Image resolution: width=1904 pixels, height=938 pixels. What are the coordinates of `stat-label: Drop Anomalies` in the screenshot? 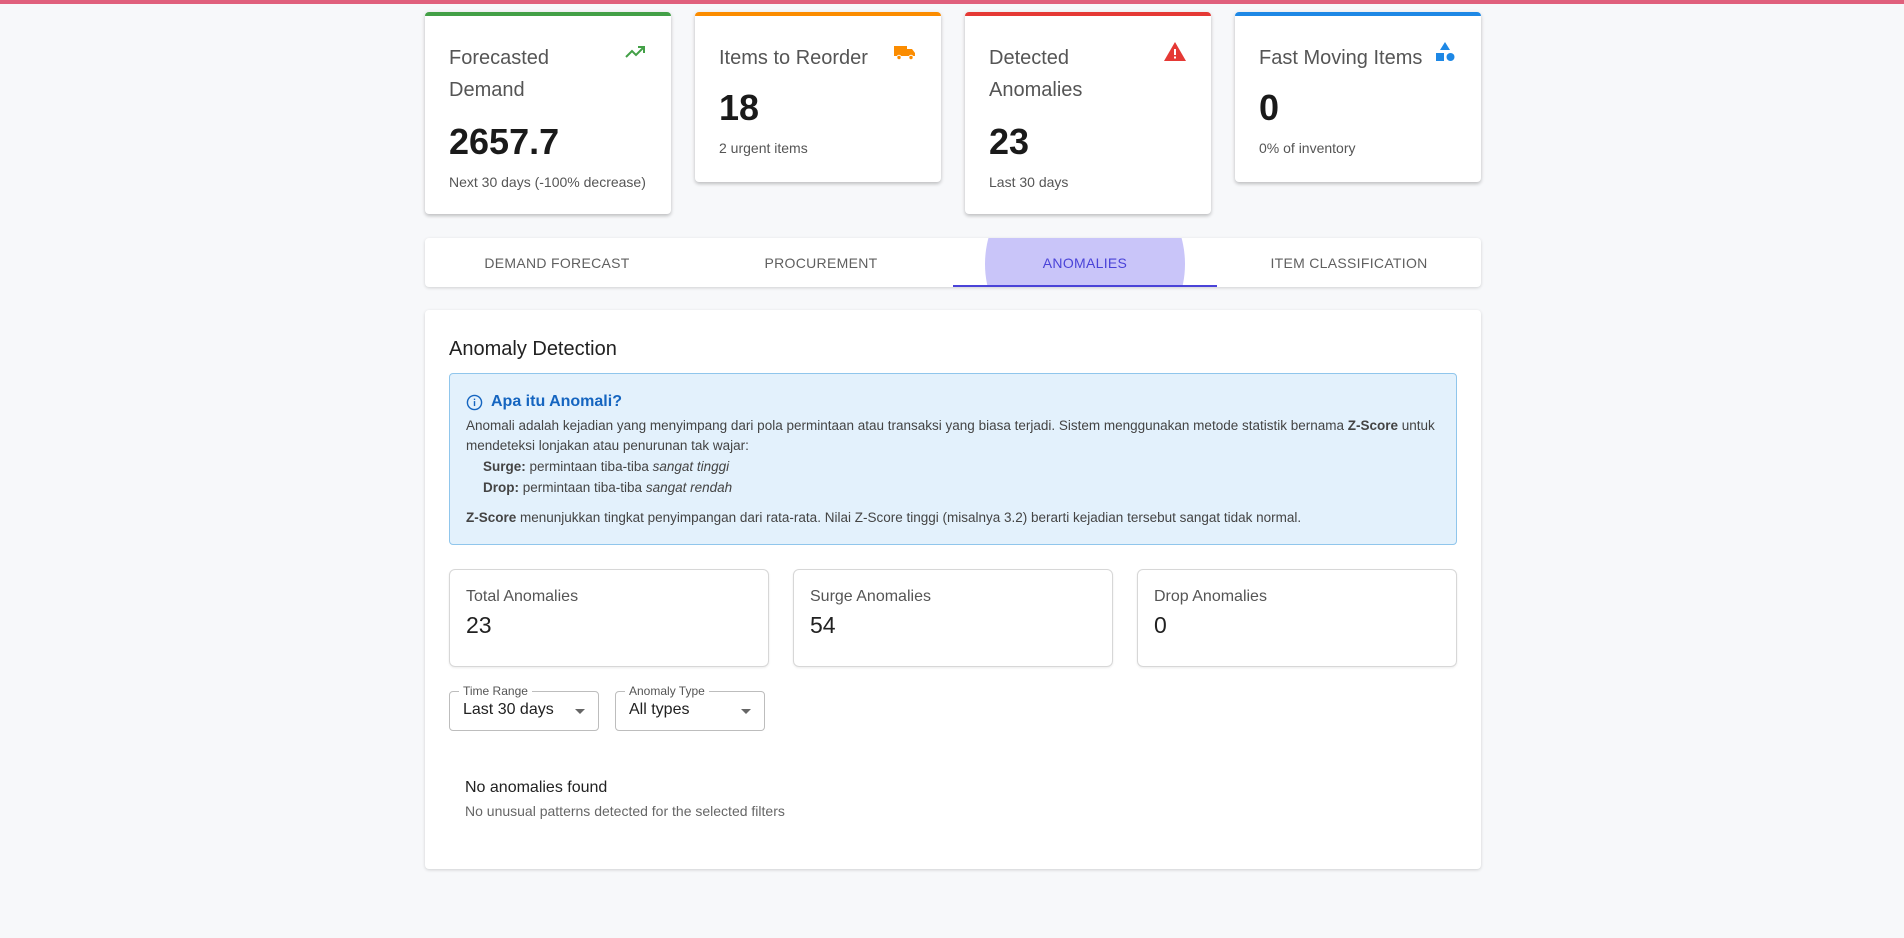 It's located at (1210, 596).